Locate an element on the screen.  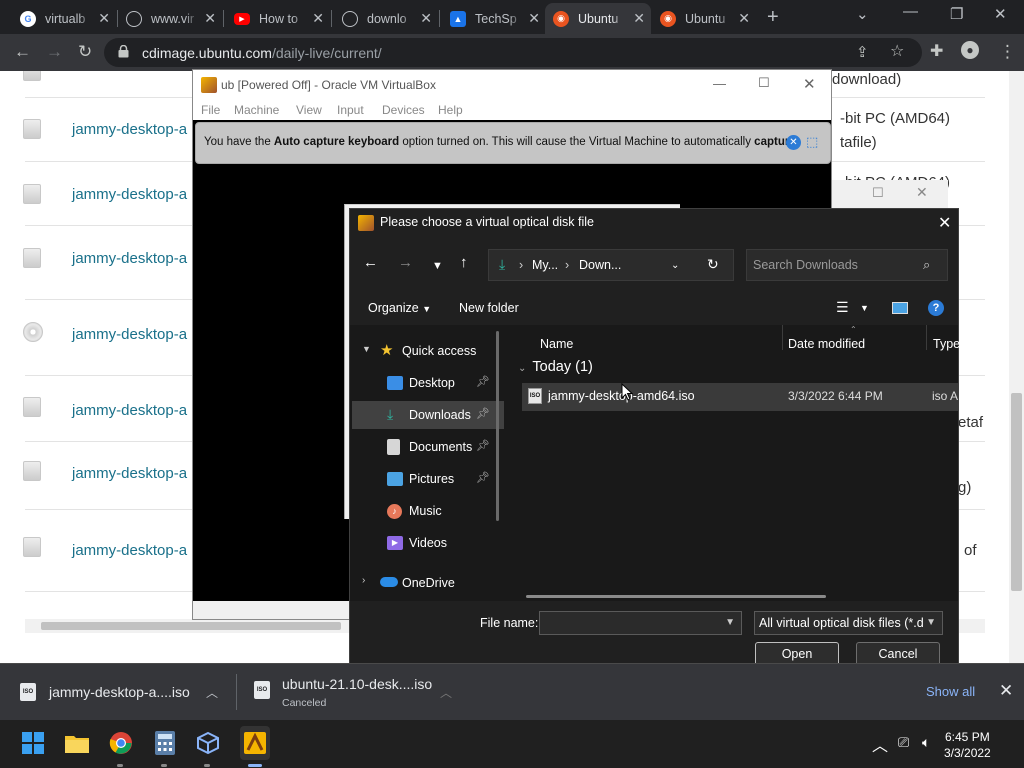
nav-documents: Documents 📌︎ is located at coordinates (428, 447).